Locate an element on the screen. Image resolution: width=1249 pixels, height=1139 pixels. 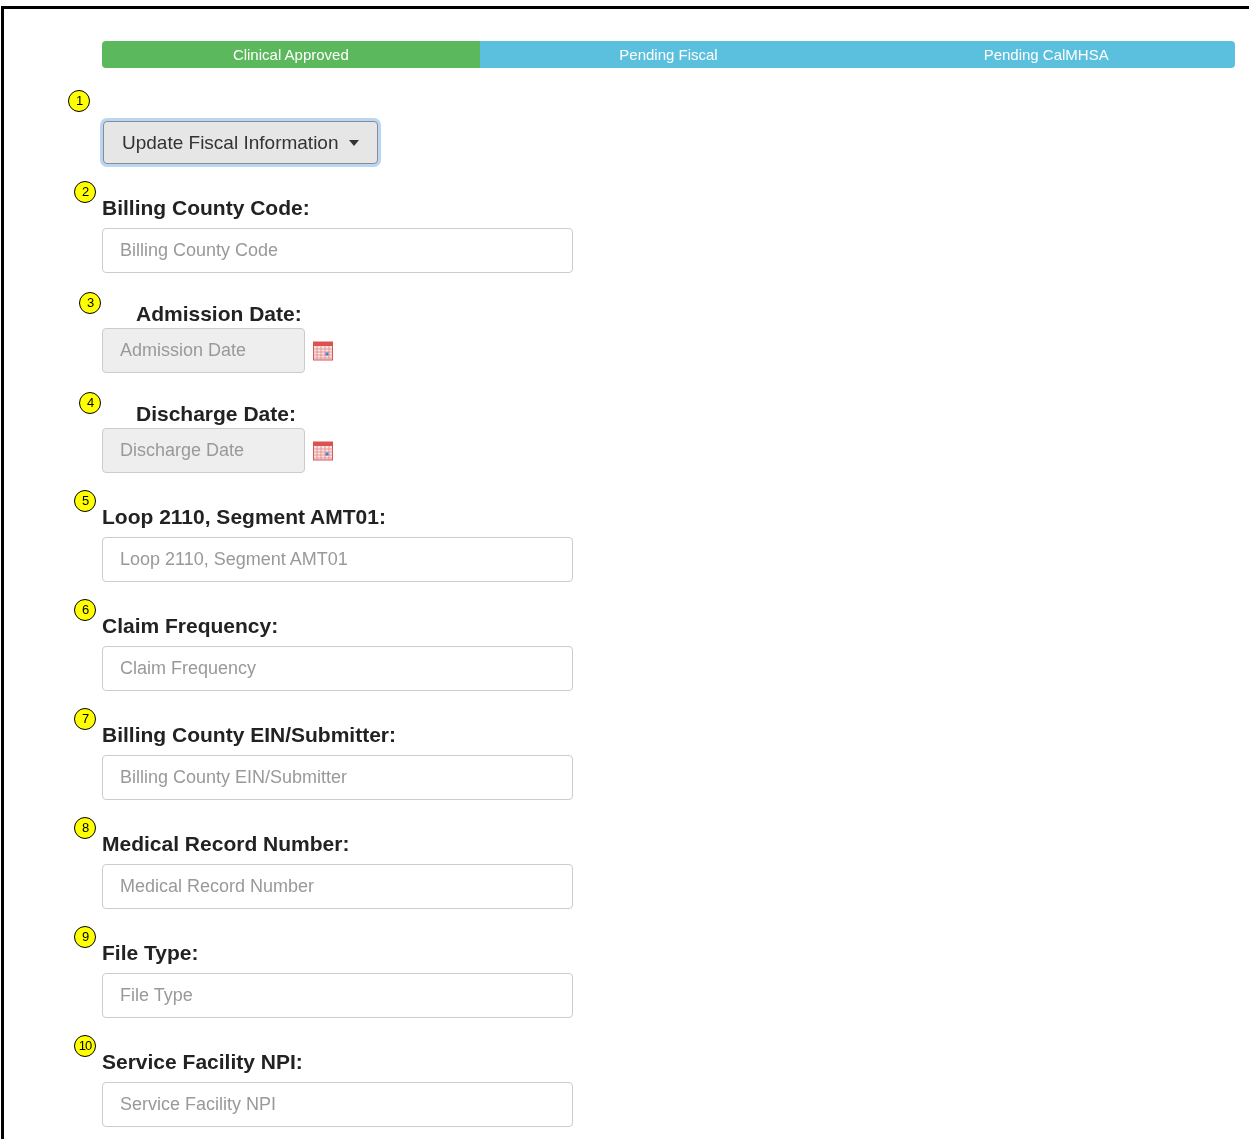
field-label: Claim Frequency: is located at coordinates (190, 625).